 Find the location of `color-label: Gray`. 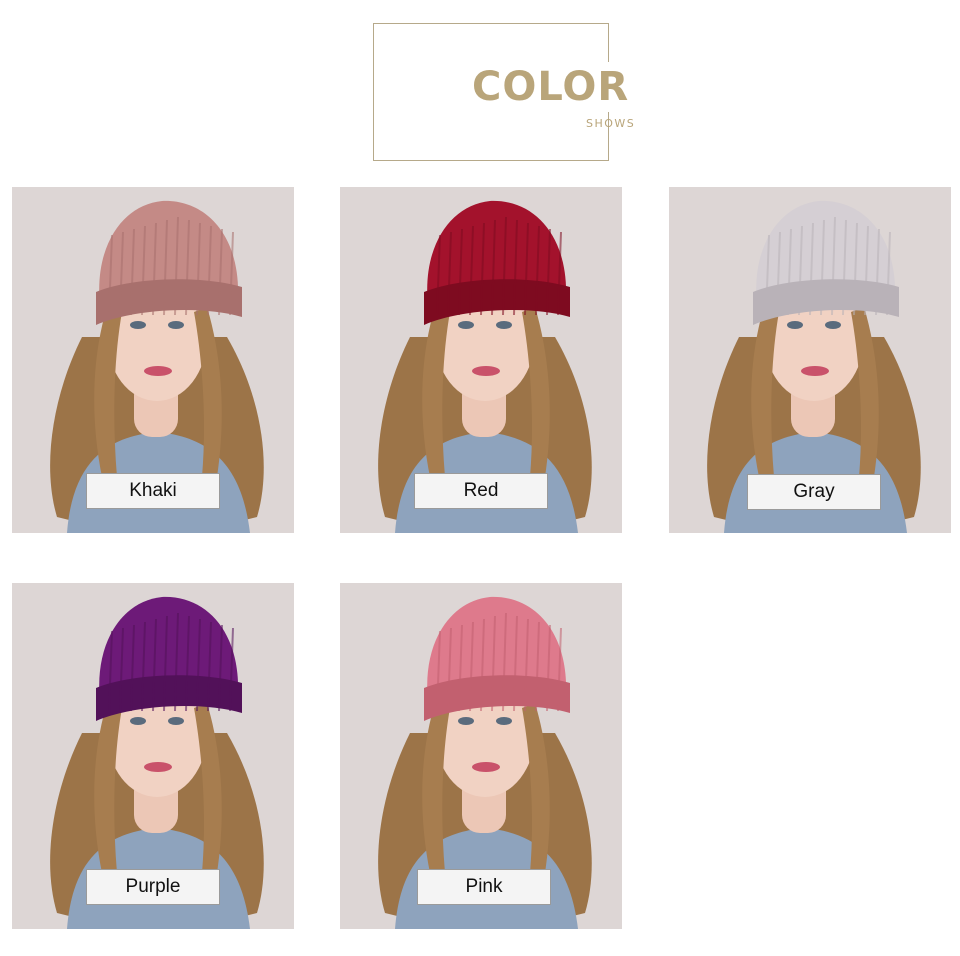

color-label: Gray is located at coordinates (814, 492).